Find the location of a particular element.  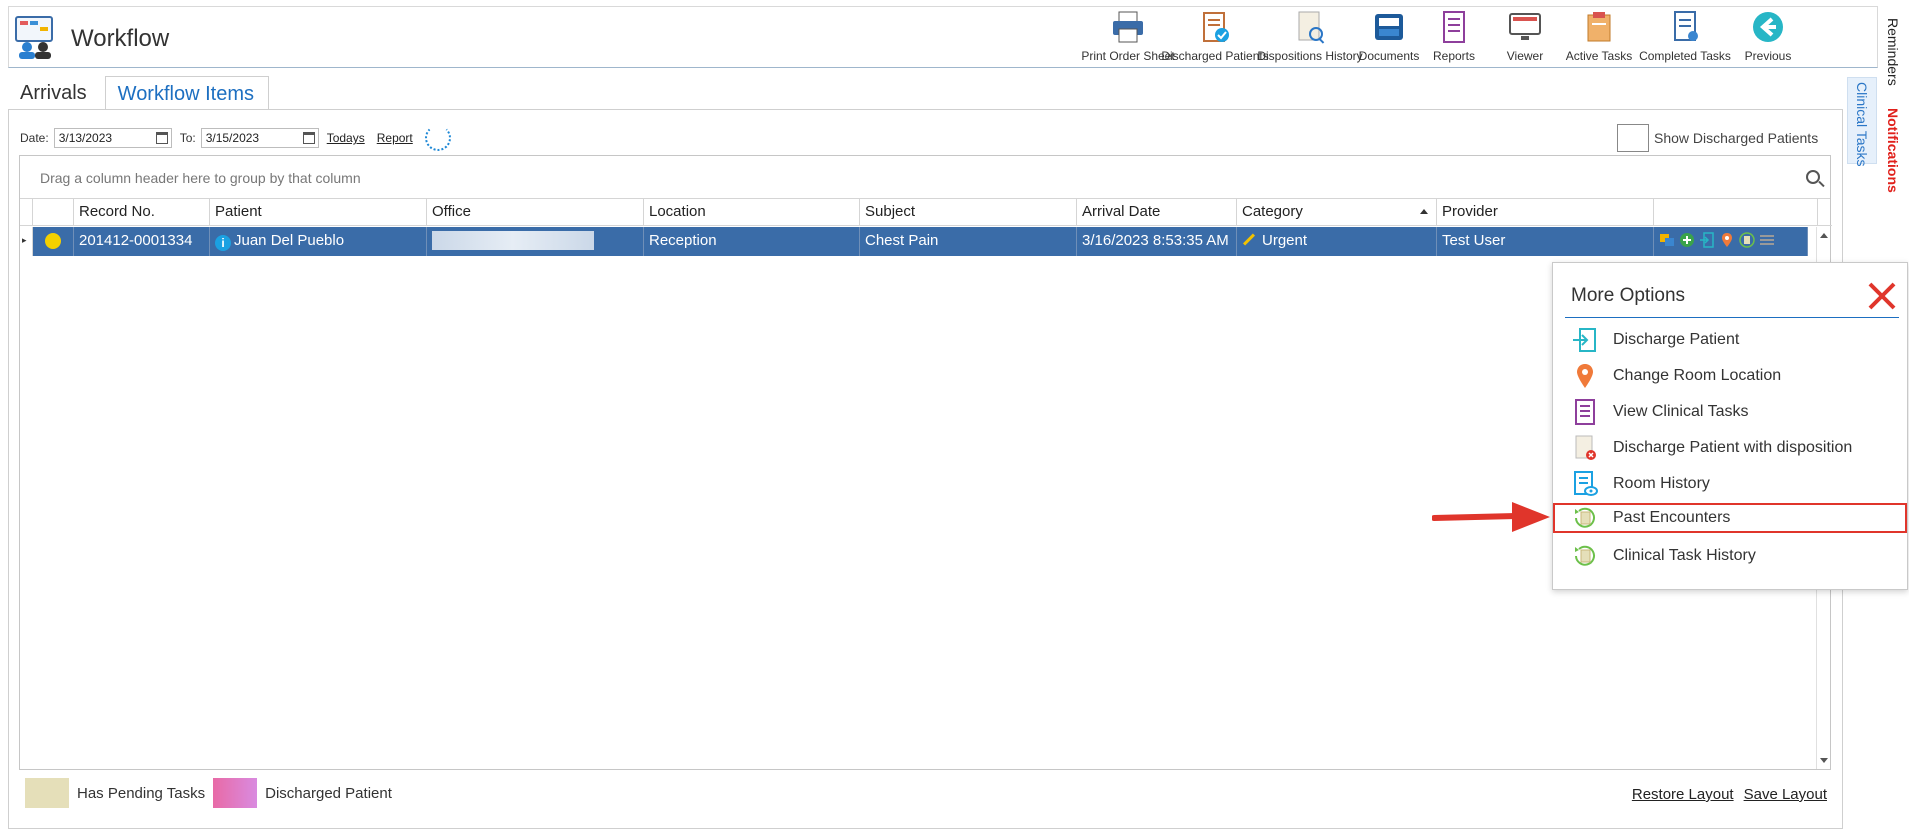

add-icon is located at coordinates (1687, 240).